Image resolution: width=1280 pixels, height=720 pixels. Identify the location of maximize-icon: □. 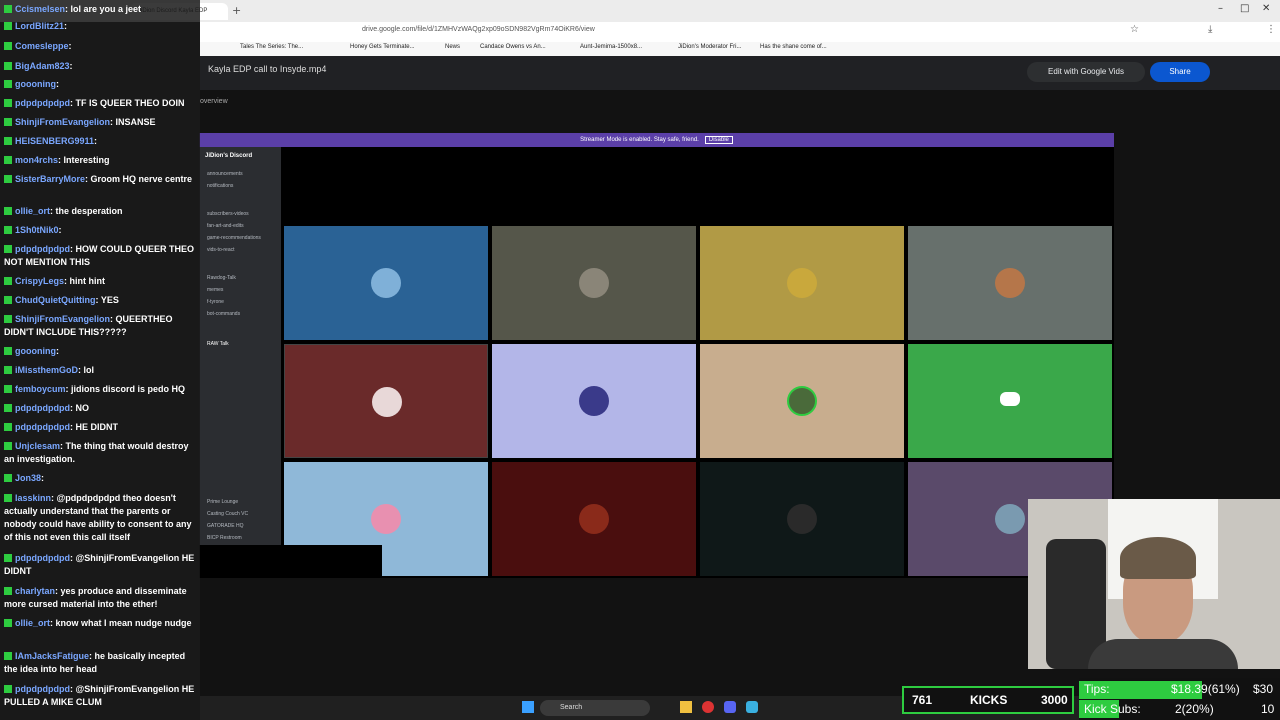
(1244, 8).